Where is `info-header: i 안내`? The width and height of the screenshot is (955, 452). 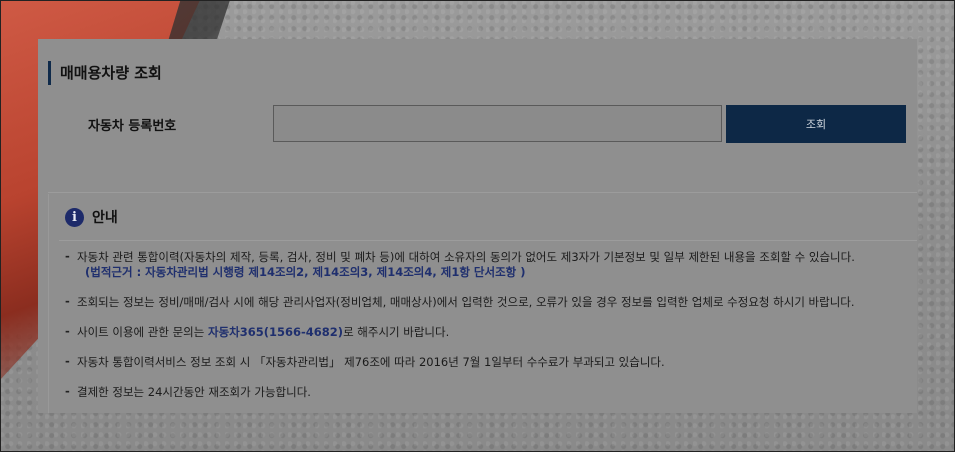 info-header: i 안내 is located at coordinates (91, 217).